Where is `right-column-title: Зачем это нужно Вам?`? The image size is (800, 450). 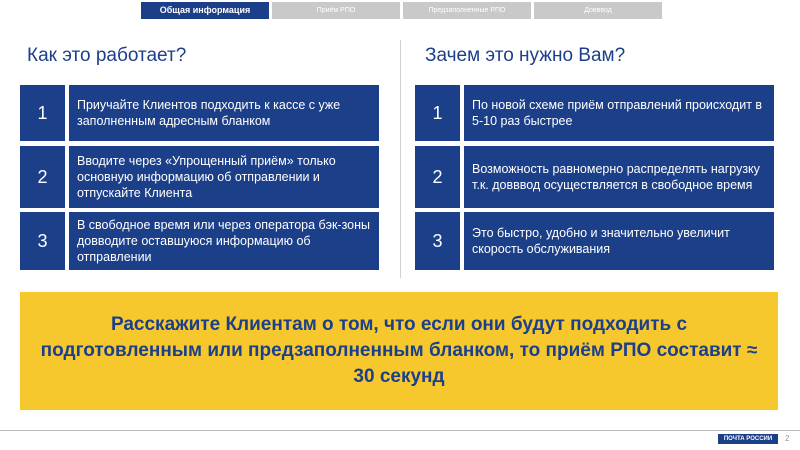 right-column-title: Зачем это нужно Вам? is located at coordinates (525, 55).